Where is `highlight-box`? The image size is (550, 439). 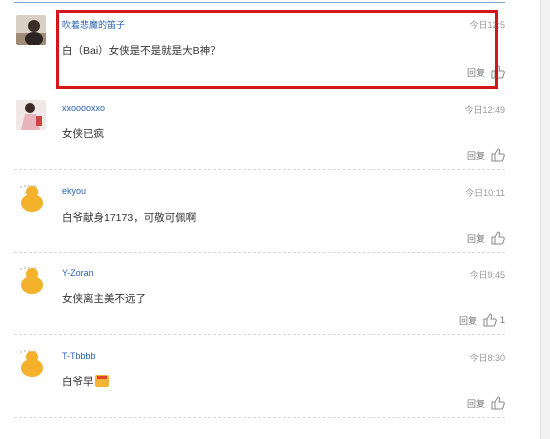 highlight-box is located at coordinates (277, 49).